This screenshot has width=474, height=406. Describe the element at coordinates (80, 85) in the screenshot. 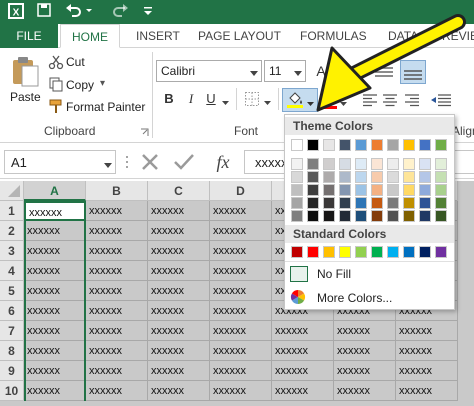

I see `copy-button: Copy` at that location.